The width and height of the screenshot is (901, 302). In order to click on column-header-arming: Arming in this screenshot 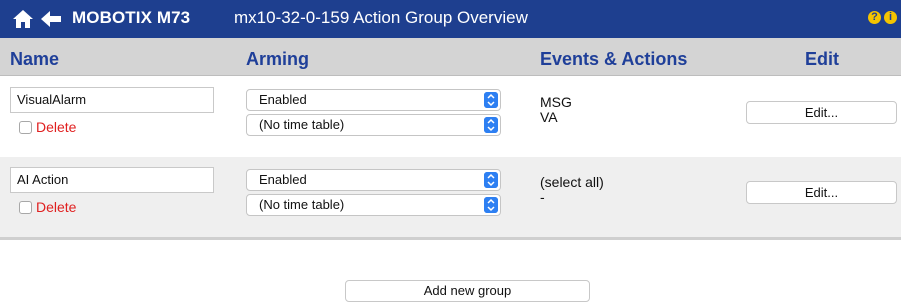, I will do `click(277, 59)`.